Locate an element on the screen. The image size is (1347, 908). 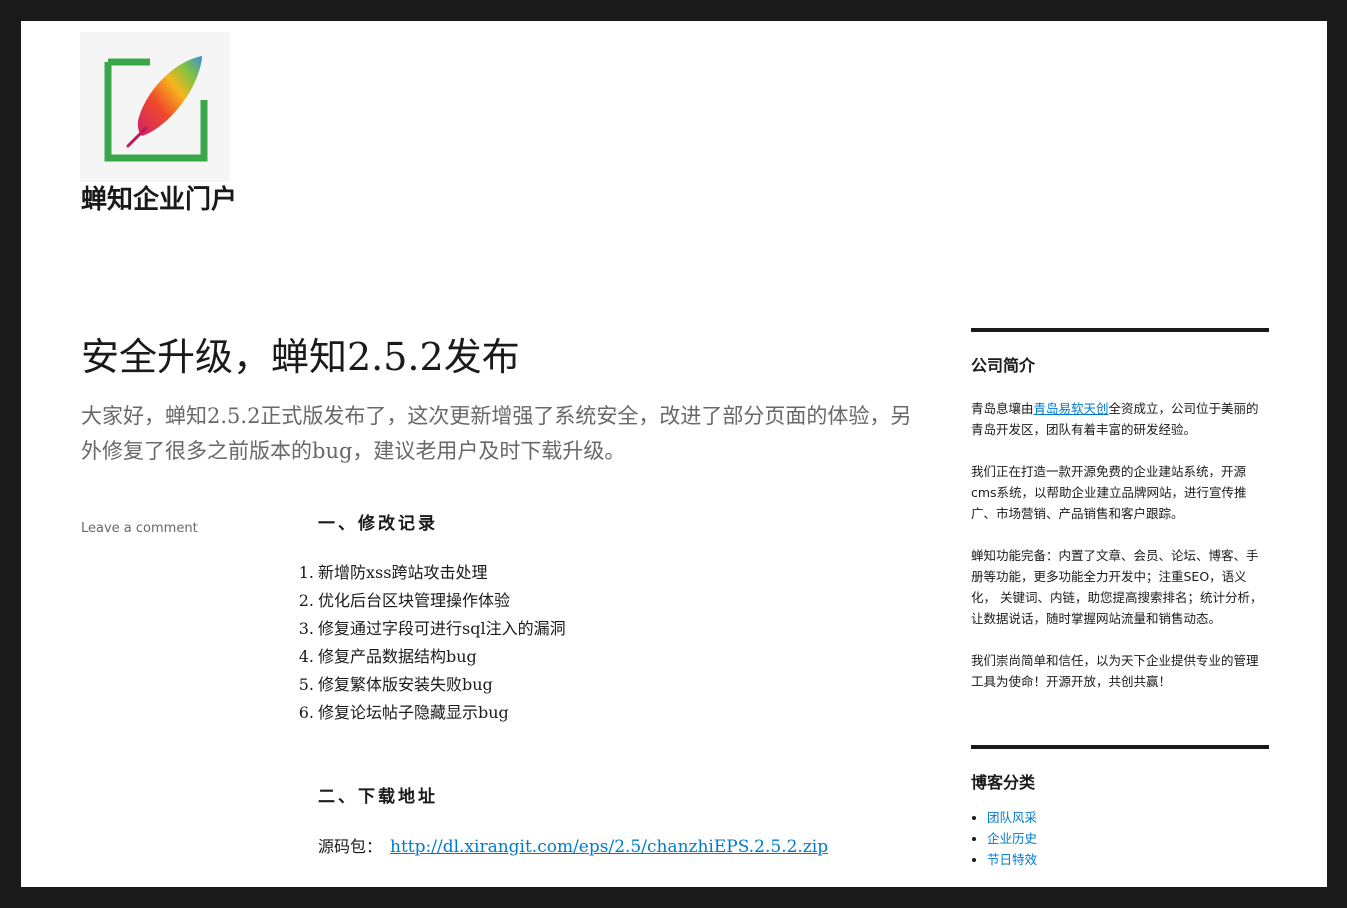
site-title: 蝉知企业门户 is located at coordinates (159, 197).